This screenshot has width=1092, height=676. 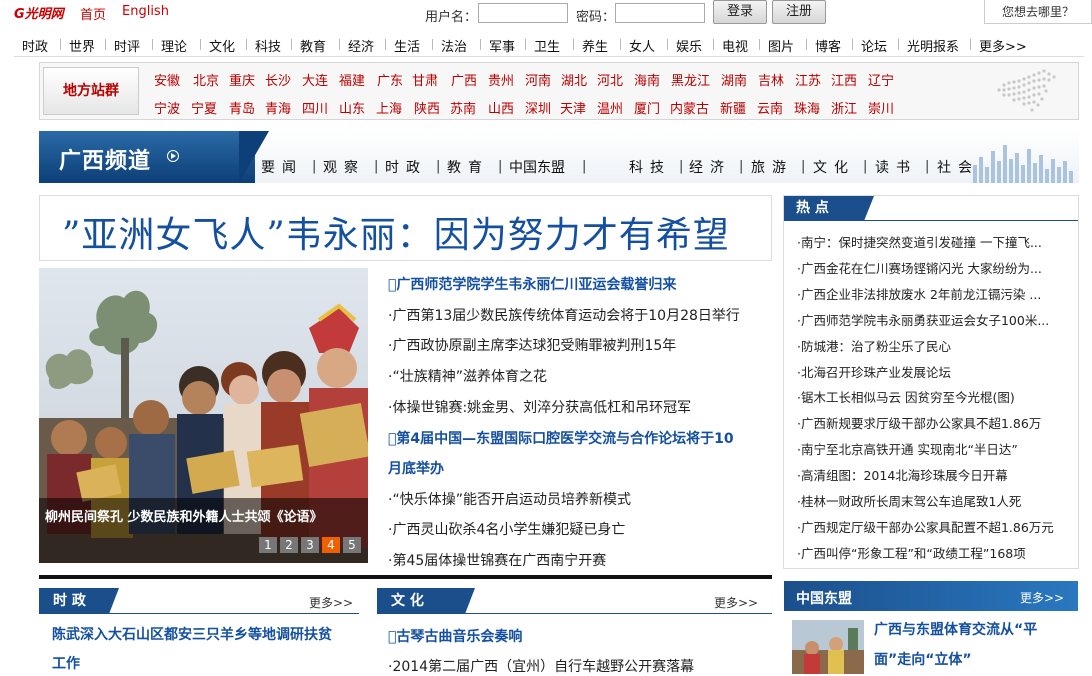 What do you see at coordinates (1038, 12) in the screenshot?
I see `where-to-go-dropdown: 您想去哪里？` at bounding box center [1038, 12].